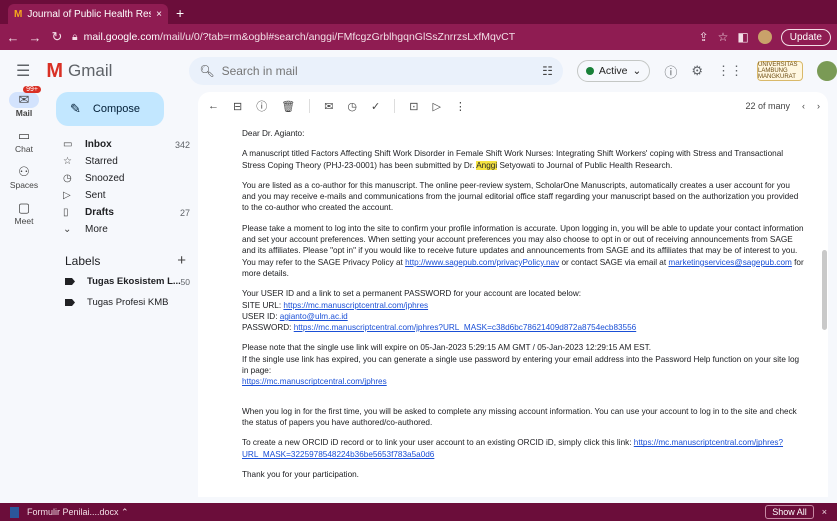 Image resolution: width=837 pixels, height=521 pixels. Describe the element at coordinates (122, 37) in the screenshot. I see `url-host: mail.google.com` at that location.